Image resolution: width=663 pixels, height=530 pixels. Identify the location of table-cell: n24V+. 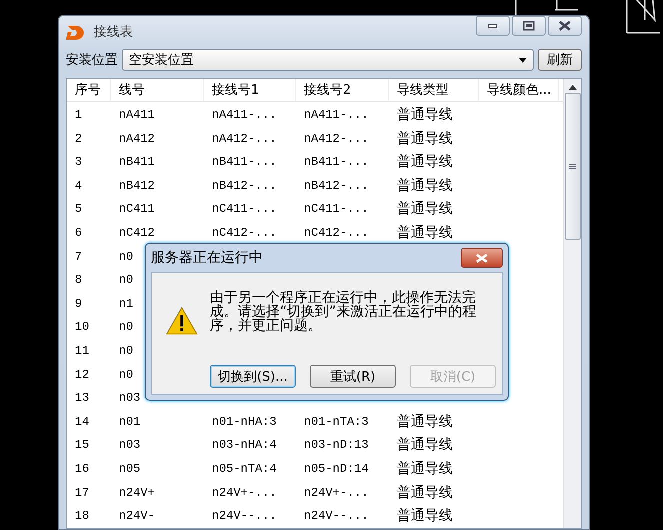
(137, 493).